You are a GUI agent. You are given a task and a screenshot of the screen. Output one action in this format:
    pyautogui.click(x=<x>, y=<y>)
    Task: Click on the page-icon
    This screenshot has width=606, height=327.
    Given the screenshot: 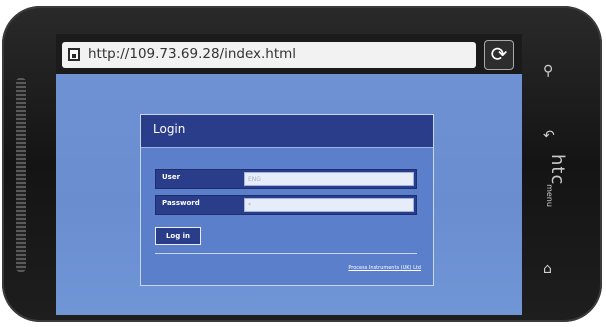 What is the action you would take?
    pyautogui.click(x=74, y=54)
    